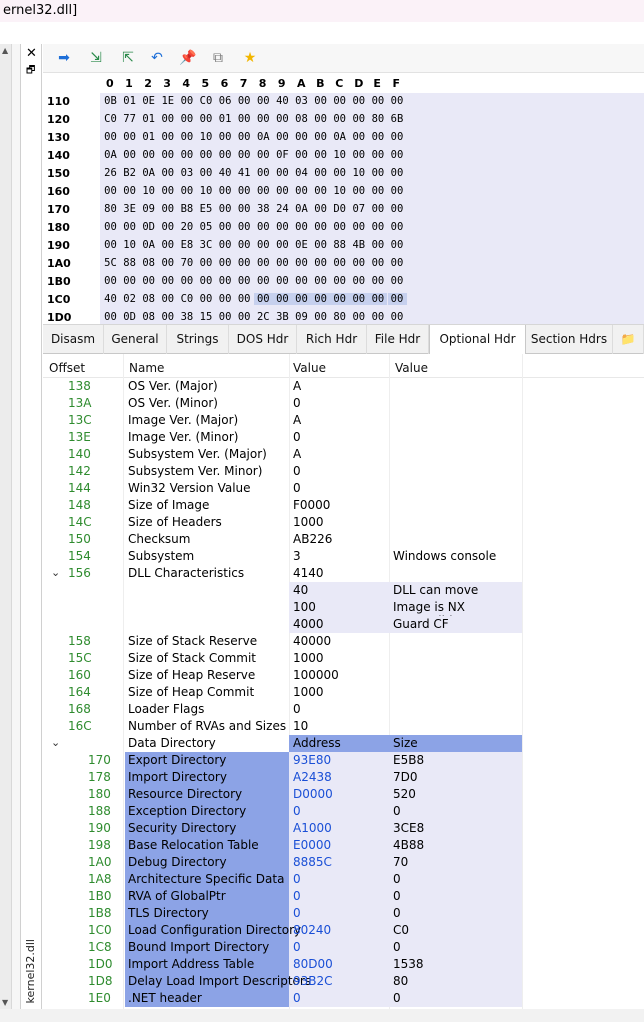  I want to click on hex-row: 1C0 40 02 08 00 C0 00 00 00 00 00 00 00 00 00 00 00, so click(343, 299).